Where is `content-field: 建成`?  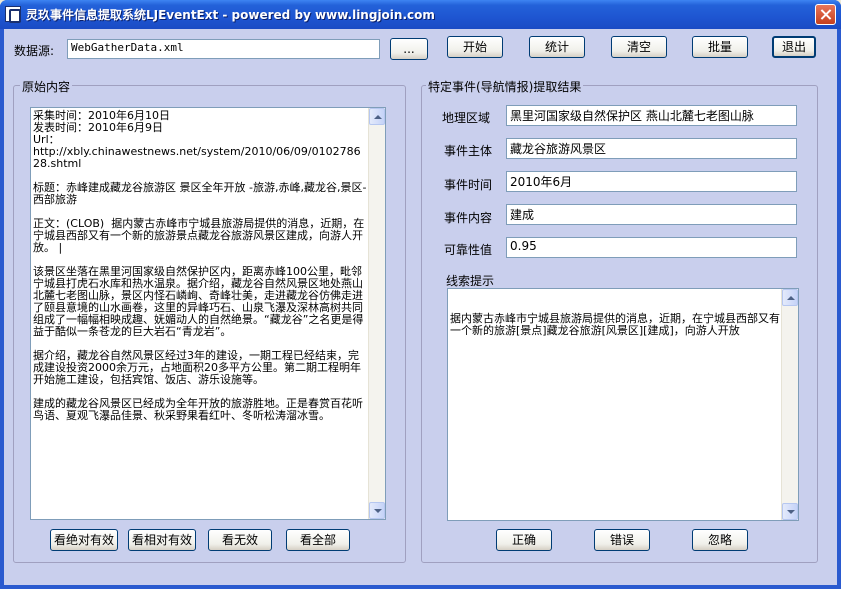
content-field: 建成 is located at coordinates (651, 214).